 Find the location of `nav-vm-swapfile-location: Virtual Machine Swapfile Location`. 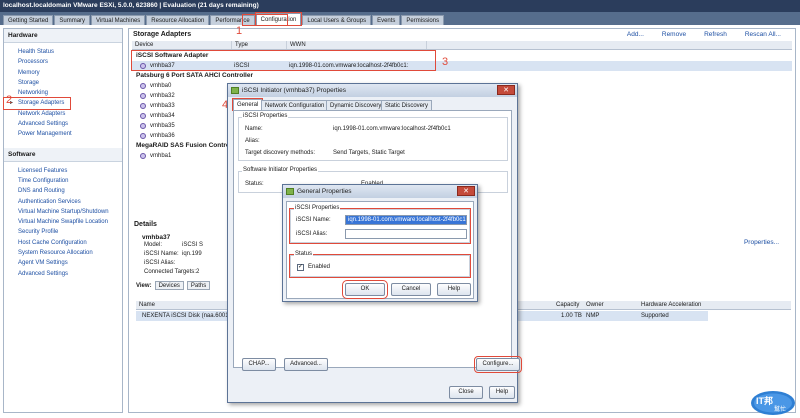

nav-vm-swapfile-location: Virtual Machine Swapfile Location is located at coordinates (63, 222).